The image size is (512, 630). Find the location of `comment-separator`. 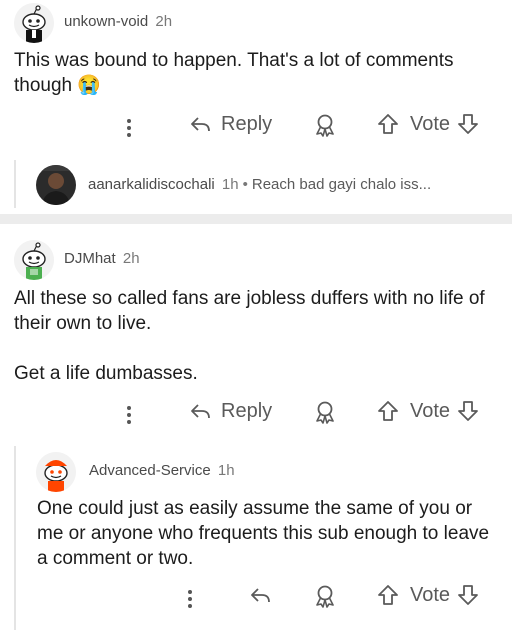

comment-separator is located at coordinates (256, 219).